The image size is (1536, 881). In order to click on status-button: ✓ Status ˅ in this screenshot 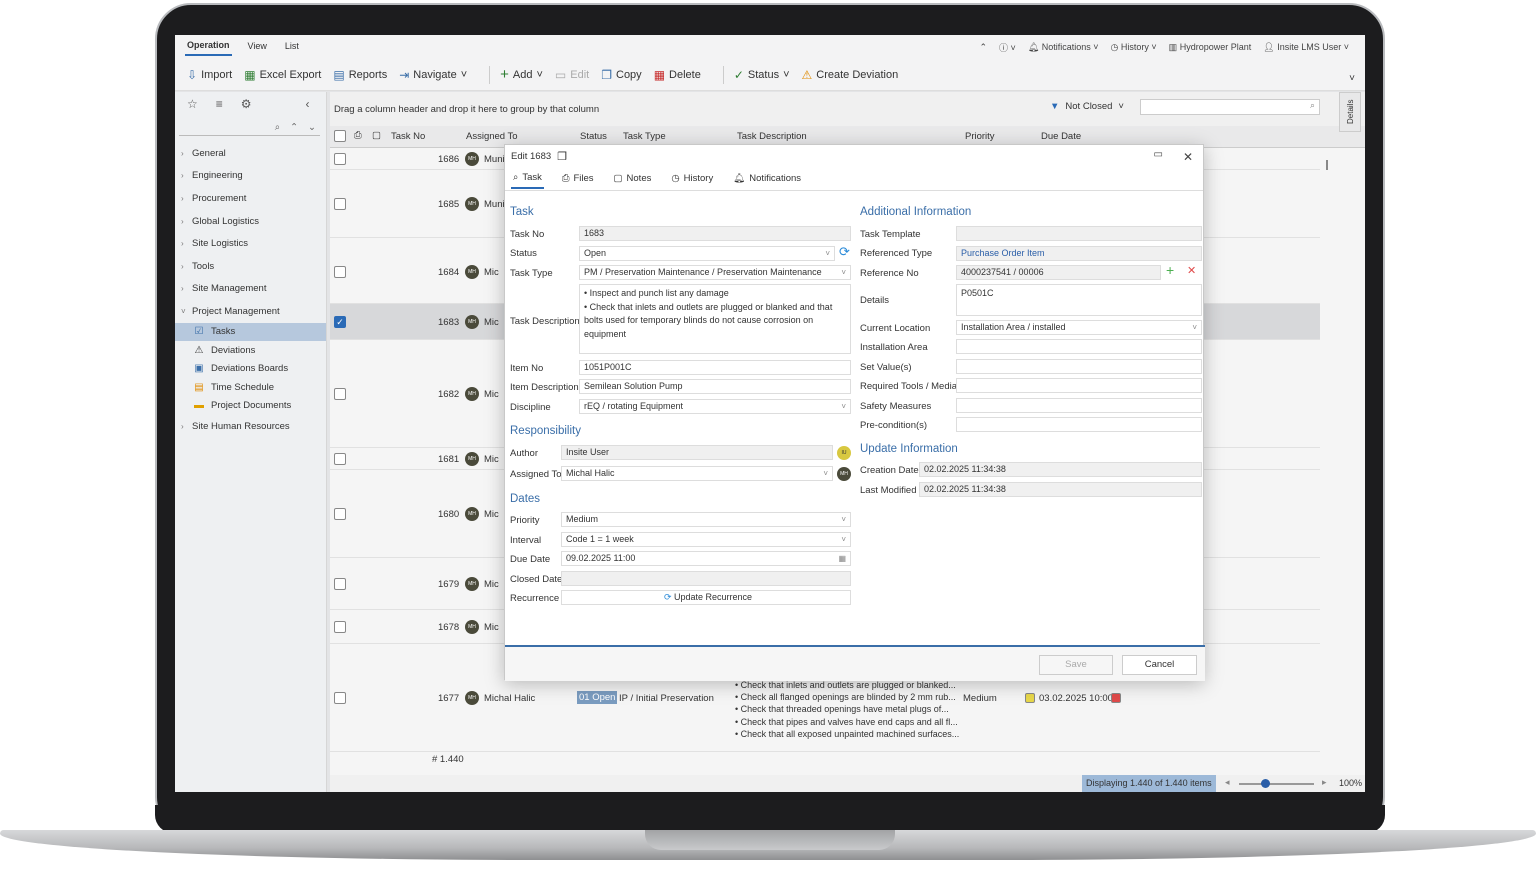, I will do `click(762, 75)`.